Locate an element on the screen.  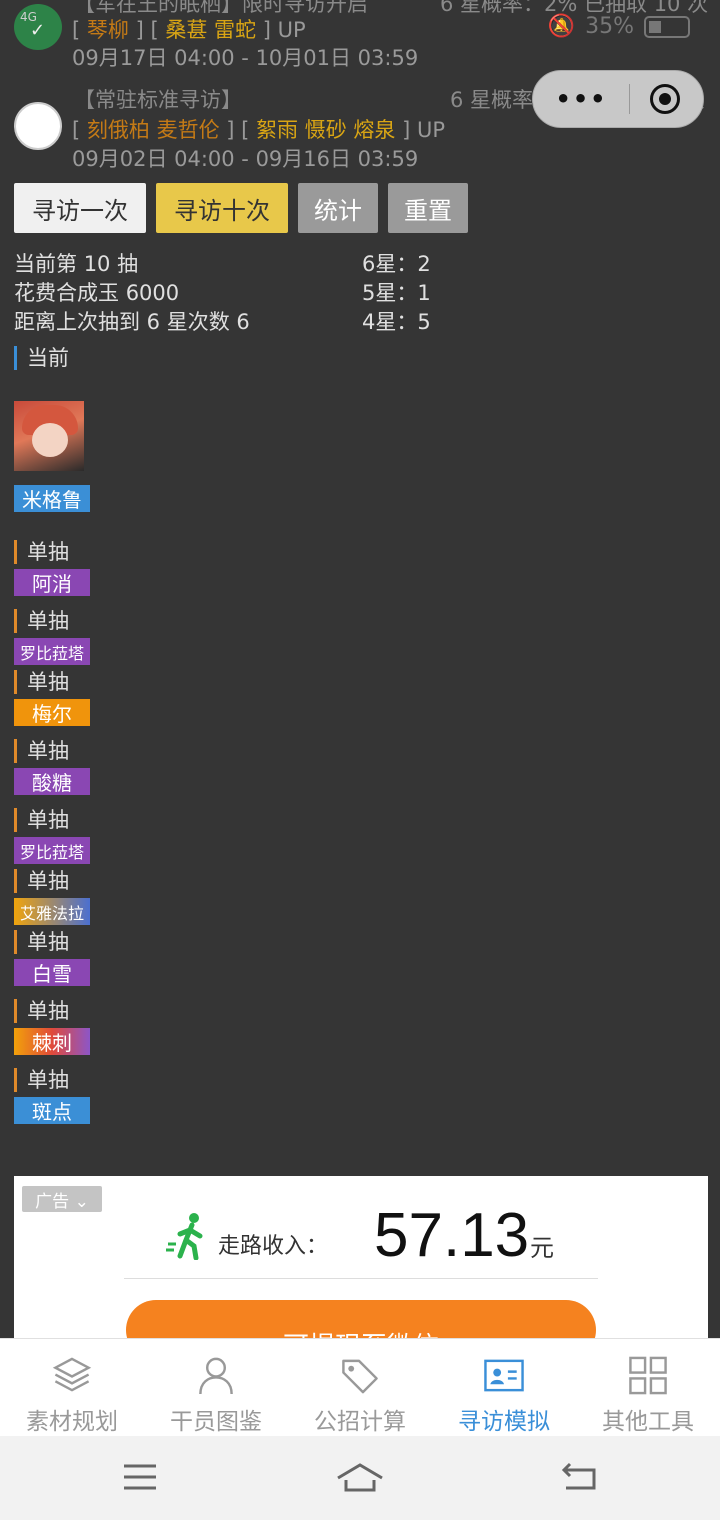
up-operator: 桑葚 is located at coordinates (186, 30).